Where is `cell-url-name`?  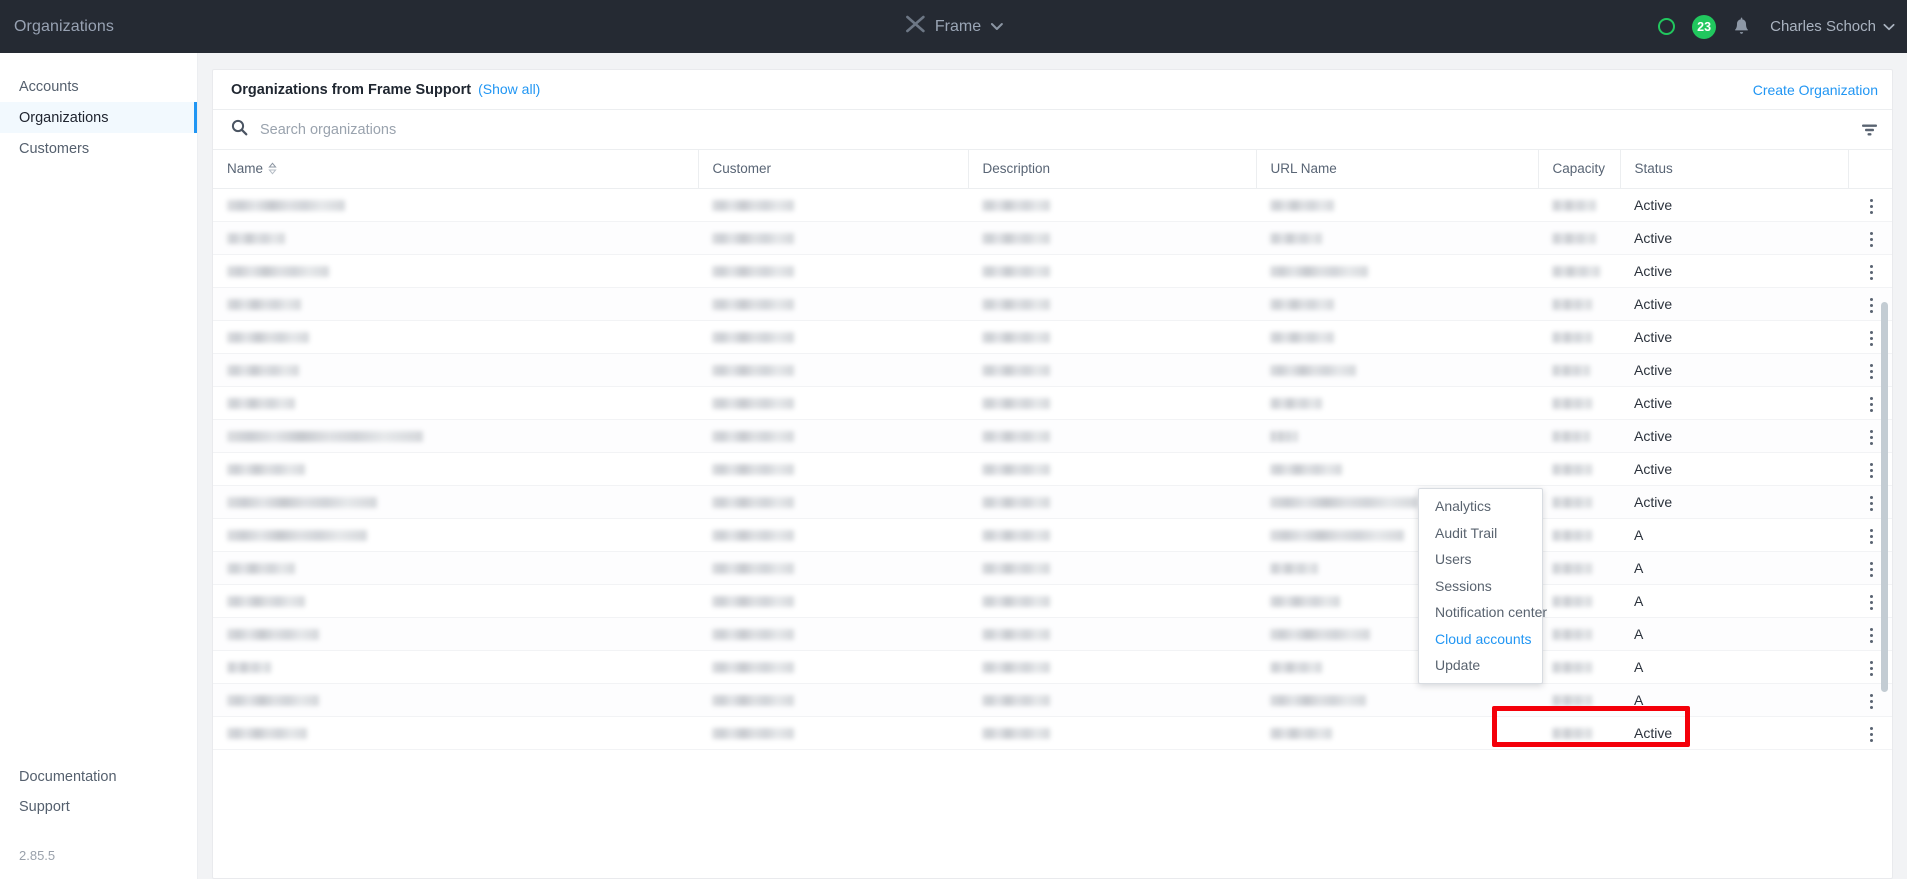 cell-url-name is located at coordinates (1397, 238).